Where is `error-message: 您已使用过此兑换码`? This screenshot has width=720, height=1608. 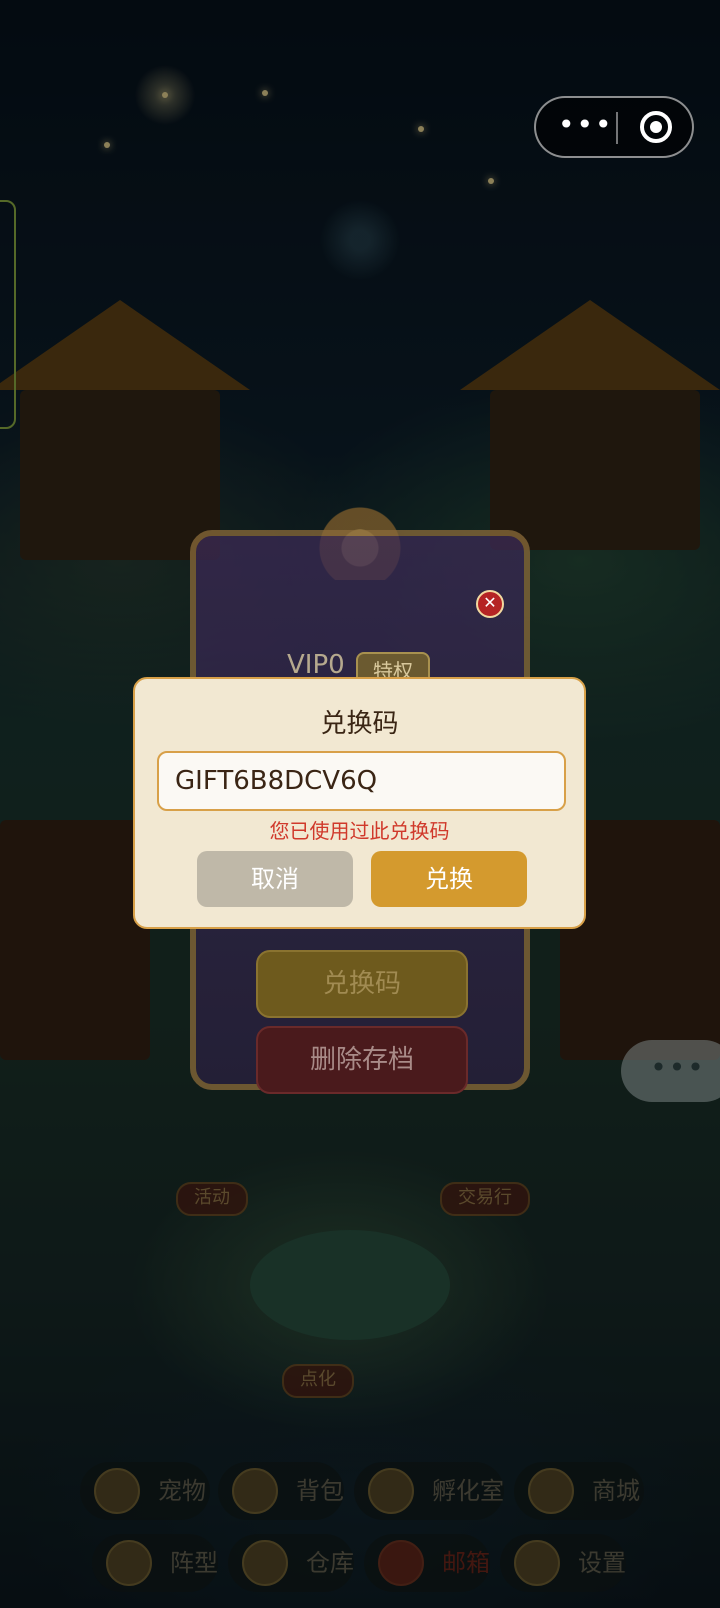
error-message: 您已使用过此兑换码 is located at coordinates (359, 831).